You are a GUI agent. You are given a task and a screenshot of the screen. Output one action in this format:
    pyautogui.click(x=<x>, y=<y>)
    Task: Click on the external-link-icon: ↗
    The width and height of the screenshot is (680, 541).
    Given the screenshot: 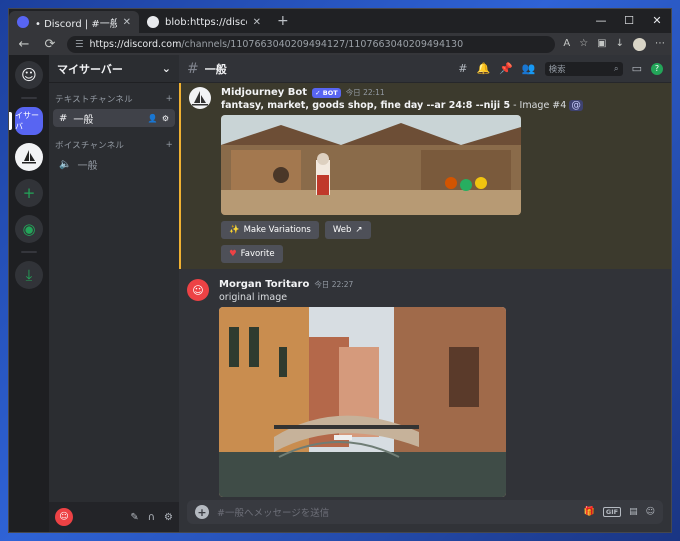 What is the action you would take?
    pyautogui.click(x=359, y=230)
    